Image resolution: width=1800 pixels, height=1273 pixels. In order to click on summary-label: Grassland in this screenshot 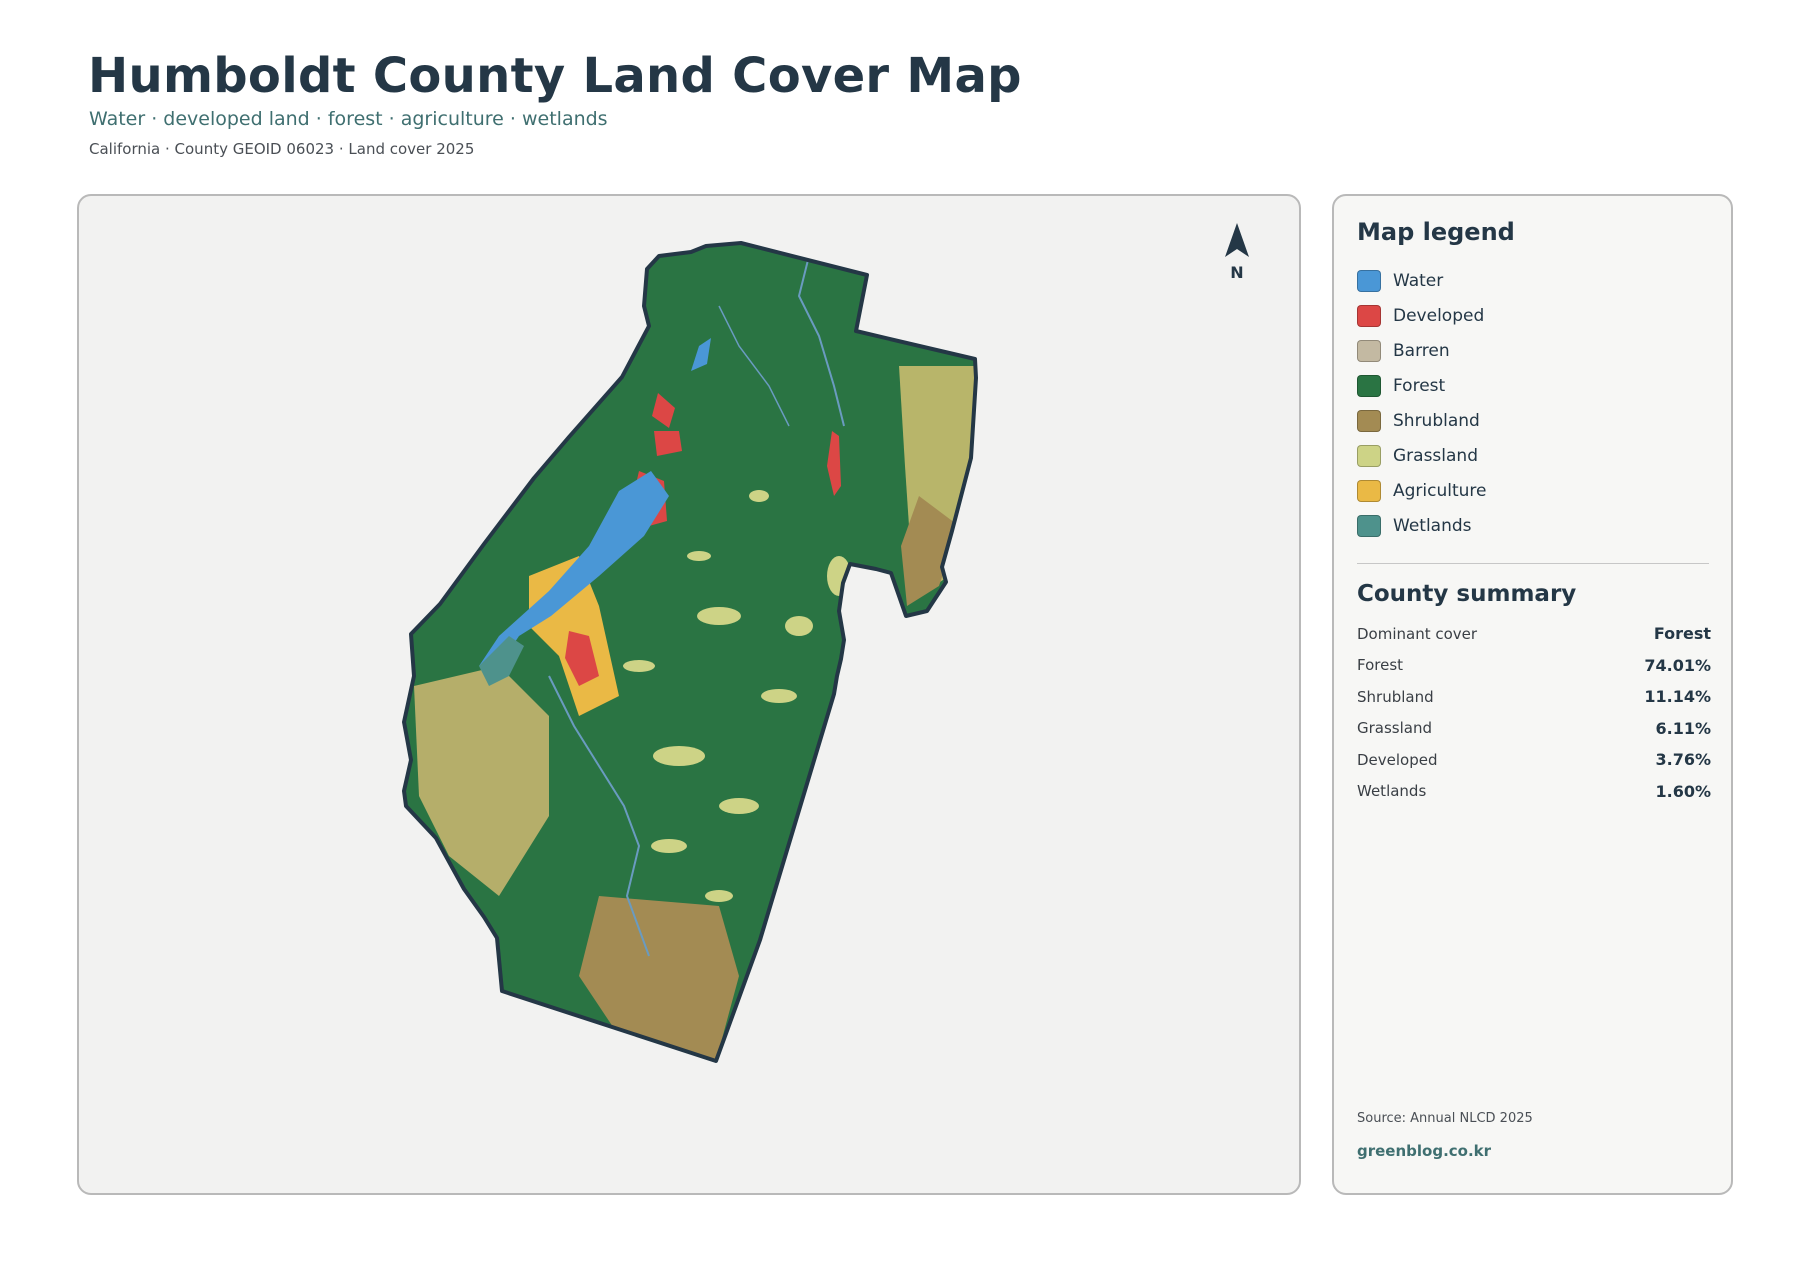, I will do `click(1394, 728)`.